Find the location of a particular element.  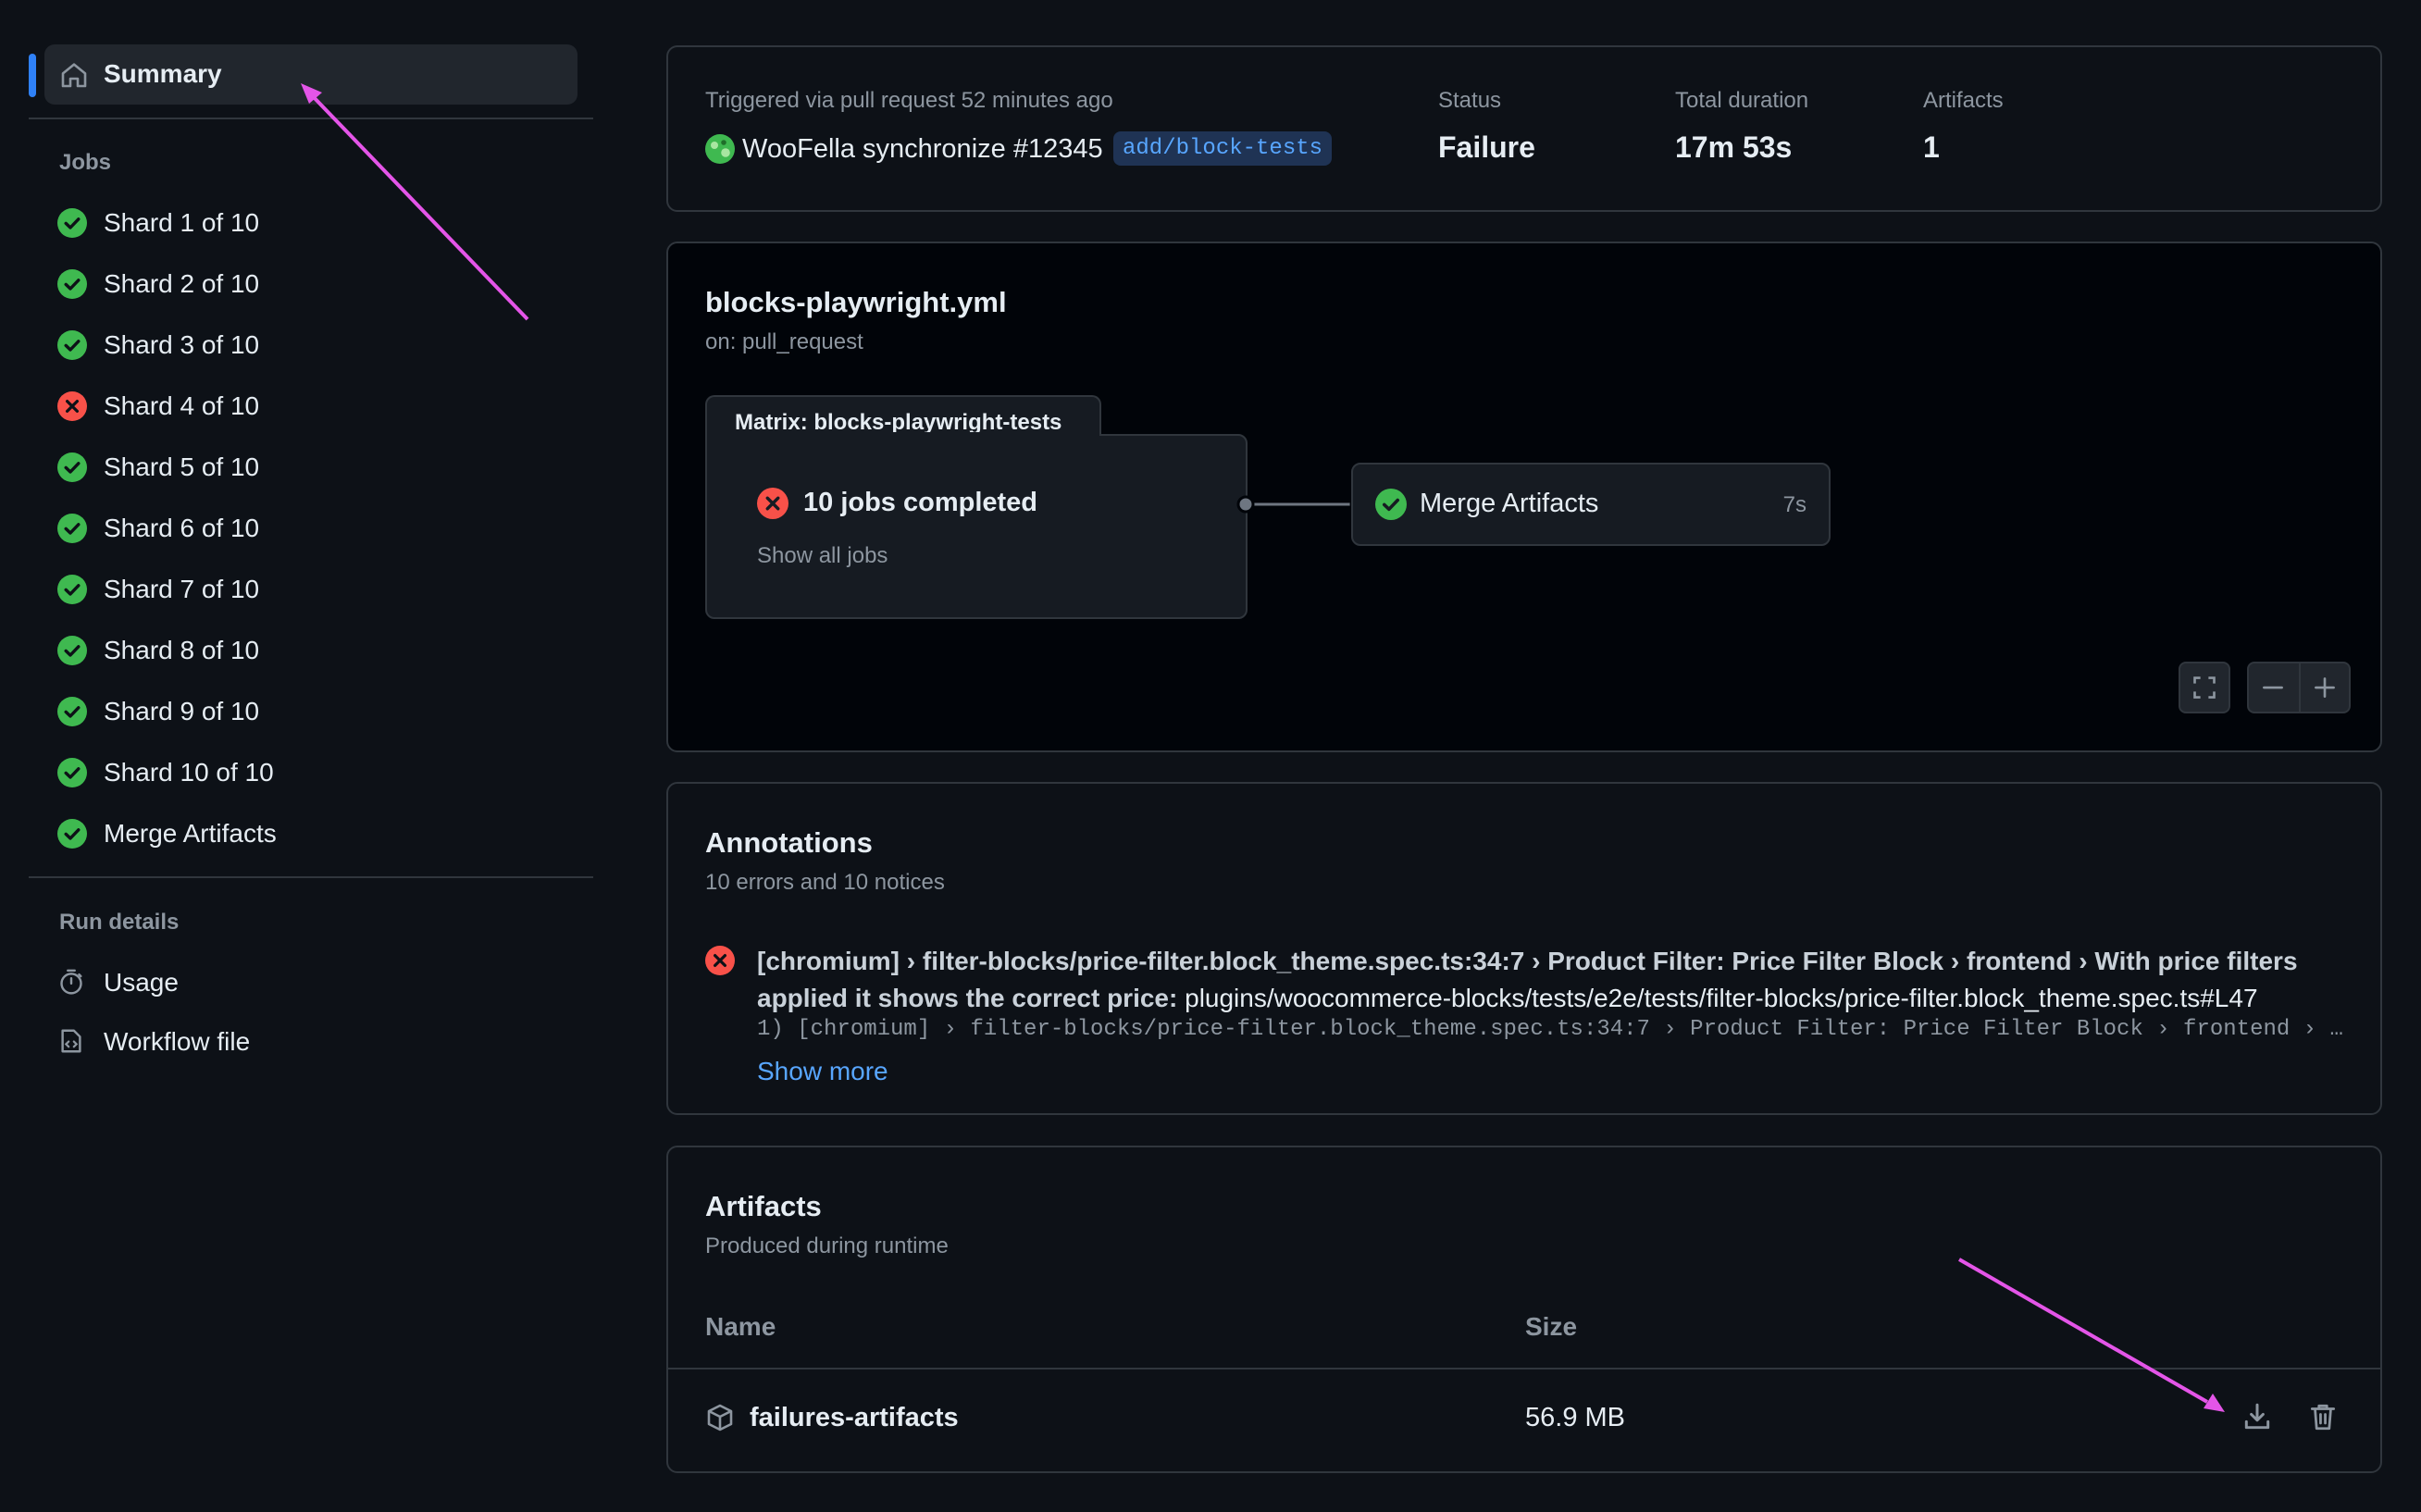

tab-joiner is located at coordinates (903, 435).